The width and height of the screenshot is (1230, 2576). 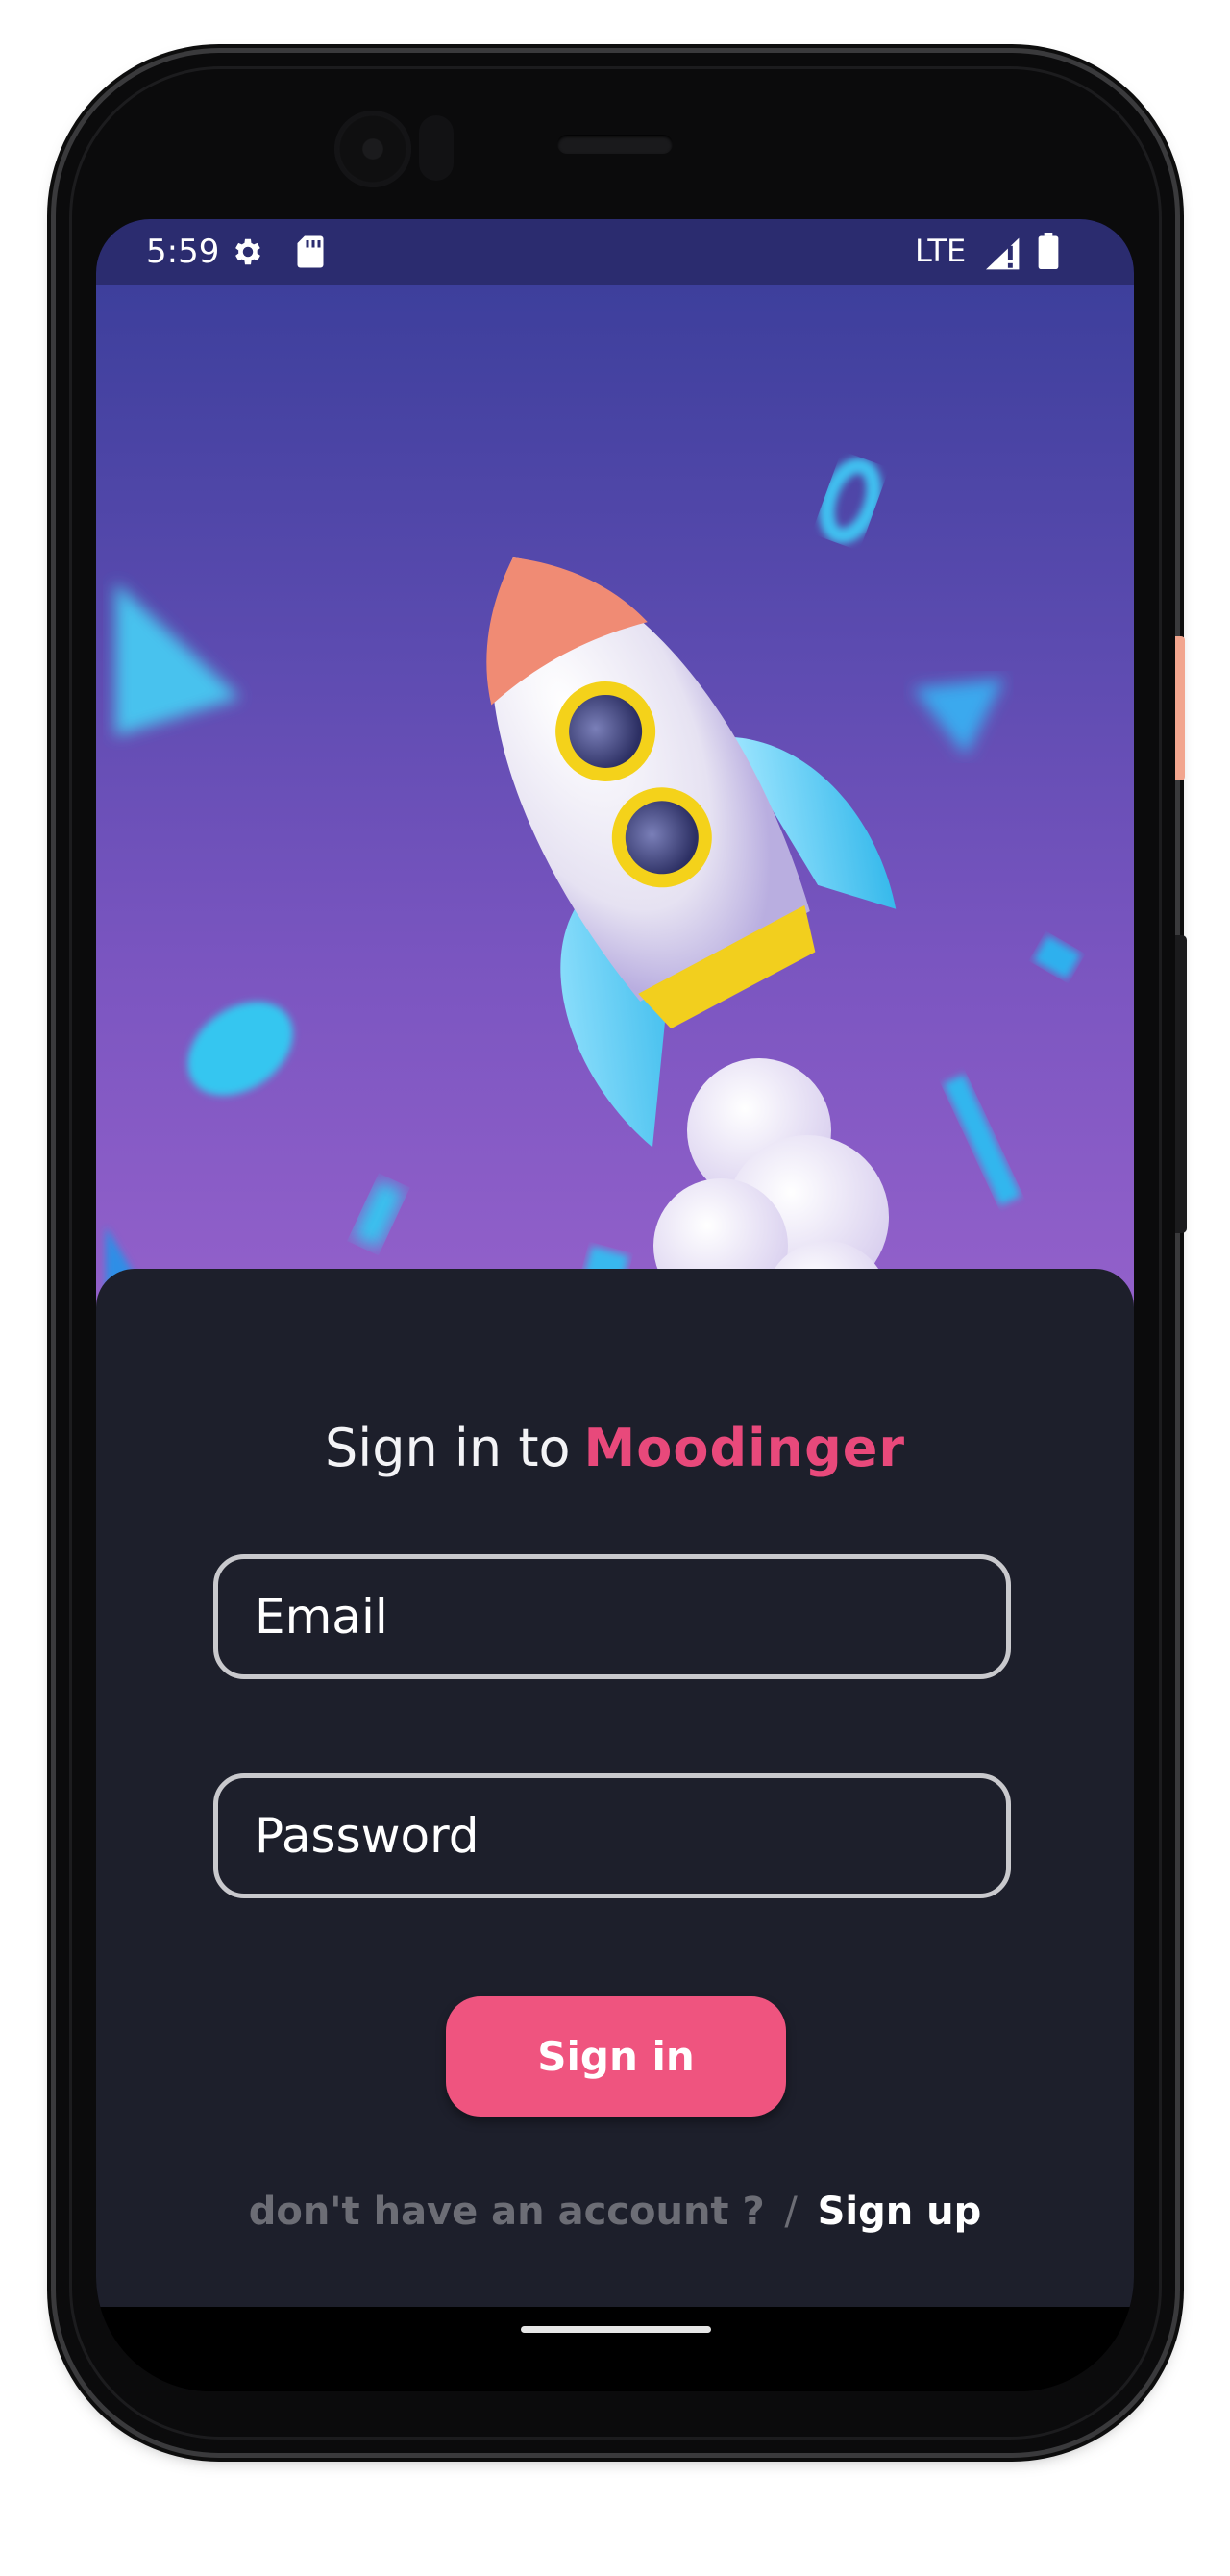 What do you see at coordinates (1181, 1084) in the screenshot?
I see `volume-button` at bounding box center [1181, 1084].